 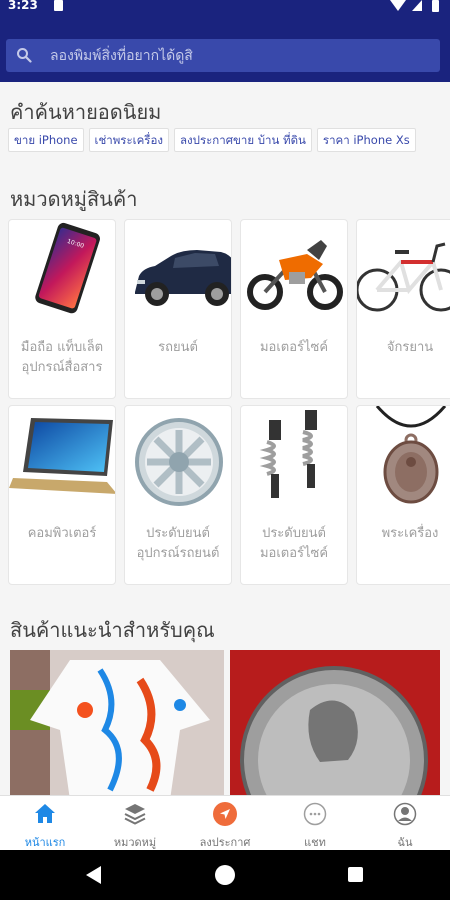 What do you see at coordinates (411, 455) in the screenshot?
I see `amulet-image` at bounding box center [411, 455].